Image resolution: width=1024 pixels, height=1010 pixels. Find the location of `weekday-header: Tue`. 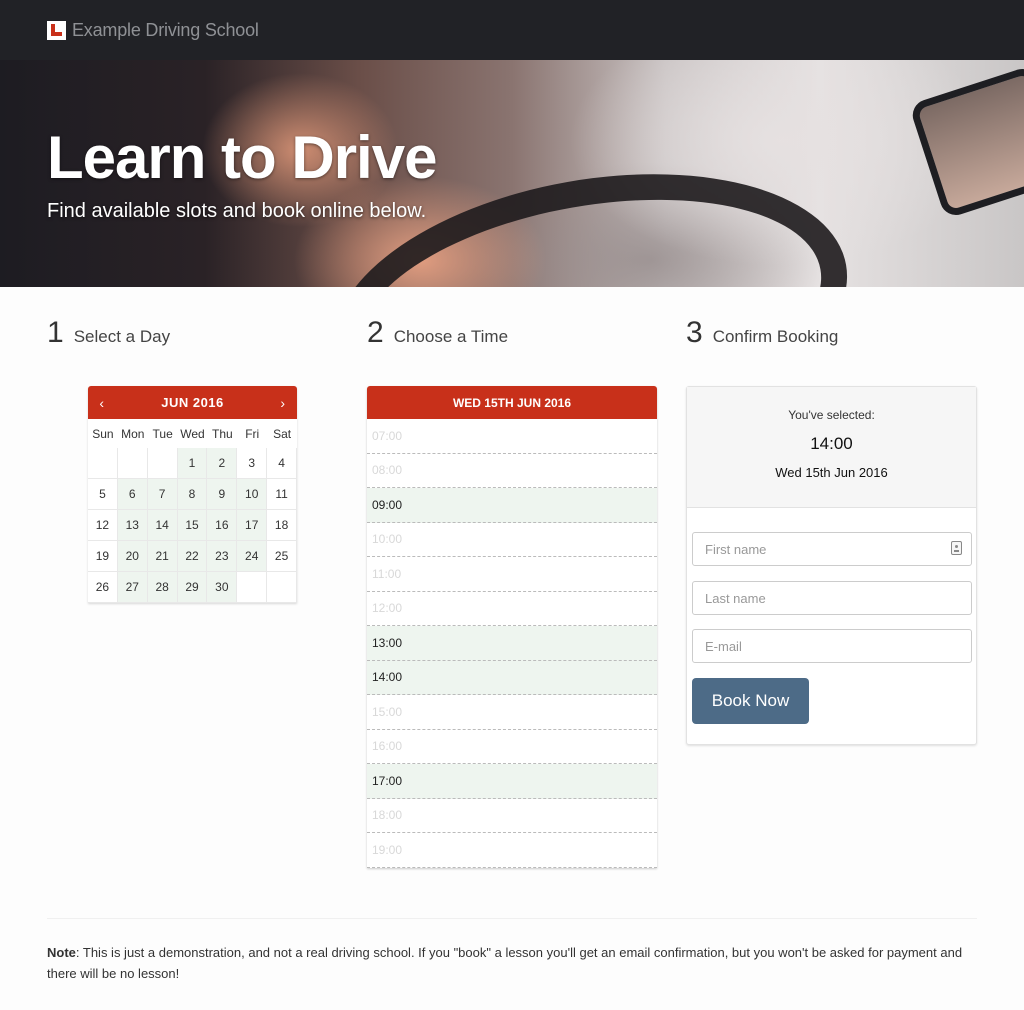

weekday-header: Tue is located at coordinates (162, 433).